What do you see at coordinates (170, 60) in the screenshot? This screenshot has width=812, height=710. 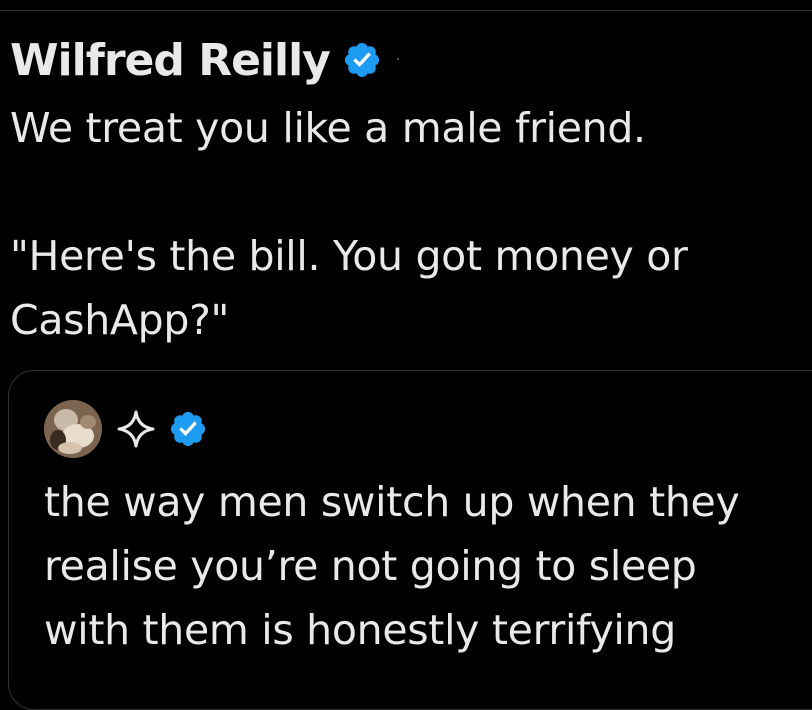 I see `author-name: Wilfred Reilly` at bounding box center [170, 60].